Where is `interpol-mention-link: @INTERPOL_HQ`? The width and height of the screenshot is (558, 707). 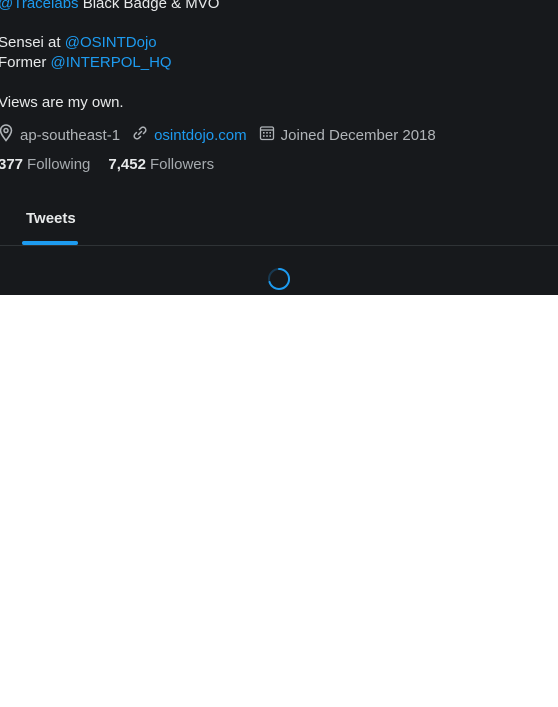 interpol-mention-link: @INTERPOL_HQ is located at coordinates (111, 62).